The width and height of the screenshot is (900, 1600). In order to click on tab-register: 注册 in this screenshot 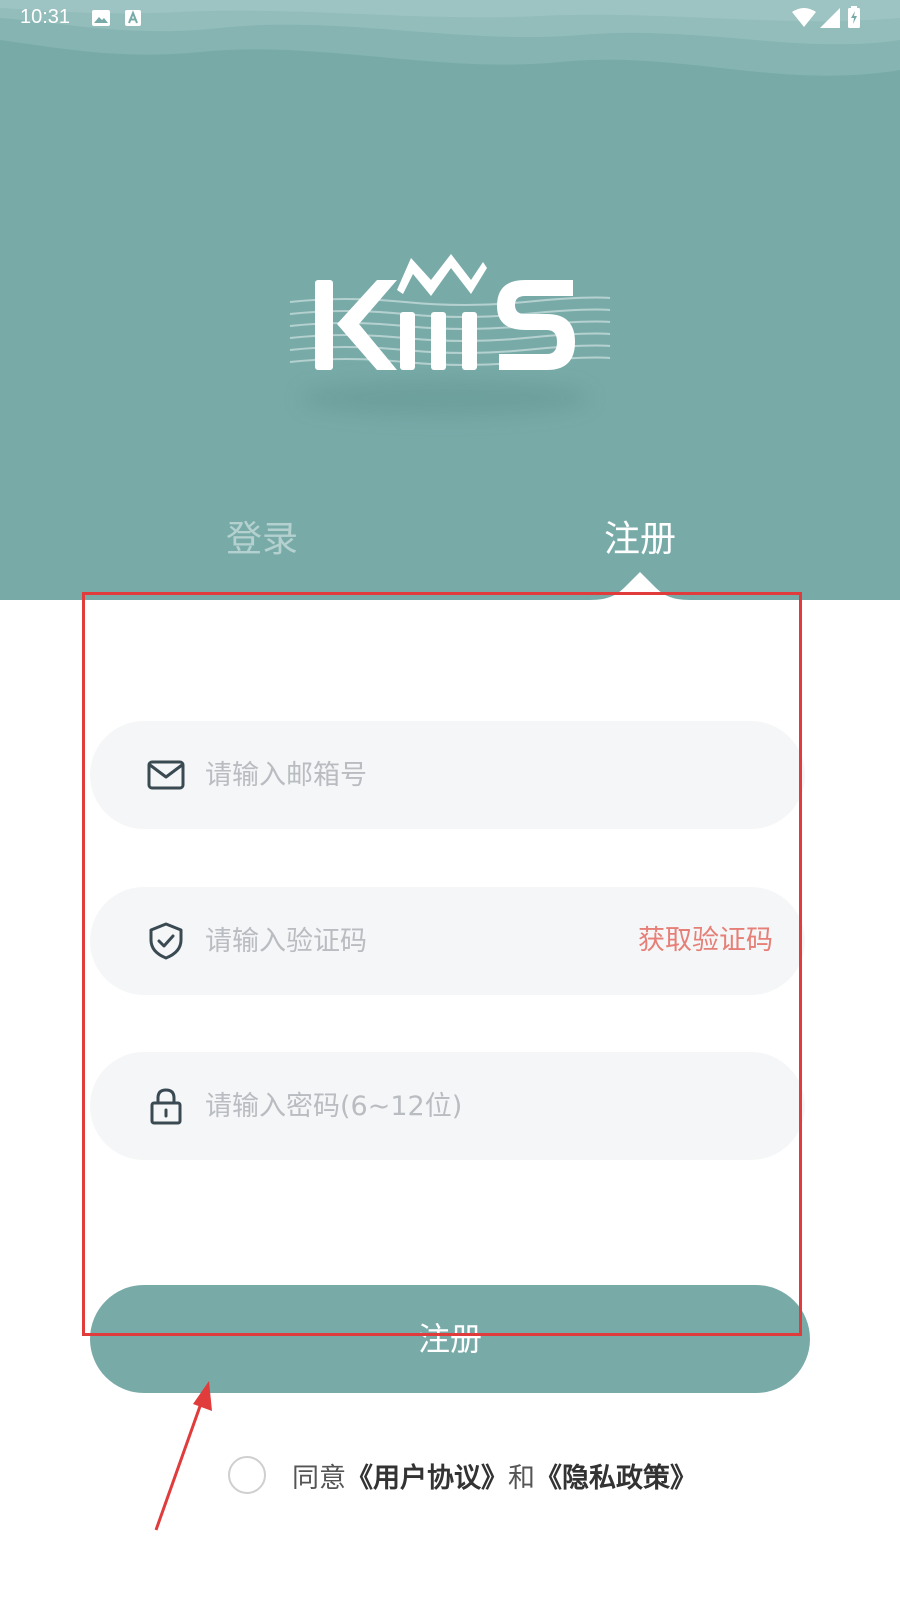, I will do `click(640, 540)`.